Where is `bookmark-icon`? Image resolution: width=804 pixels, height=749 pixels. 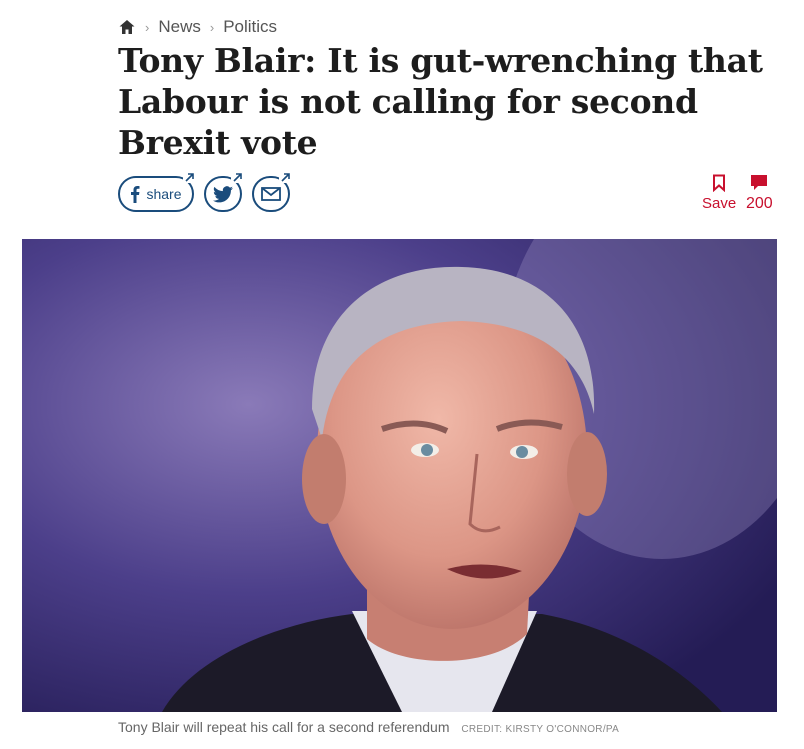
bookmark-icon is located at coordinates (719, 183).